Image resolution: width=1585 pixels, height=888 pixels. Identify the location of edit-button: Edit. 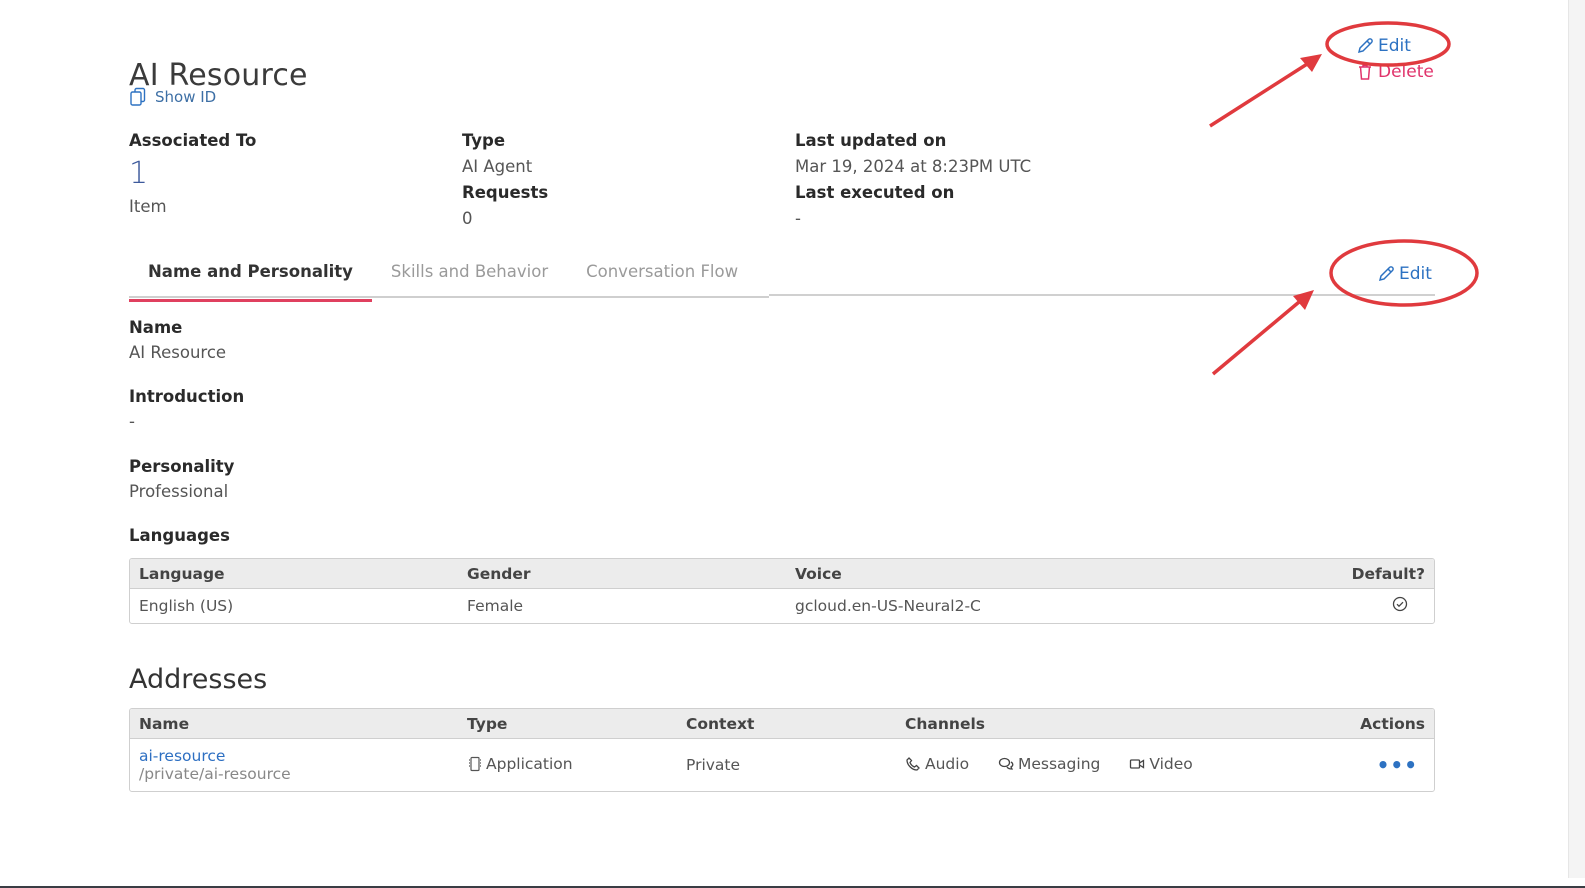
(1395, 46).